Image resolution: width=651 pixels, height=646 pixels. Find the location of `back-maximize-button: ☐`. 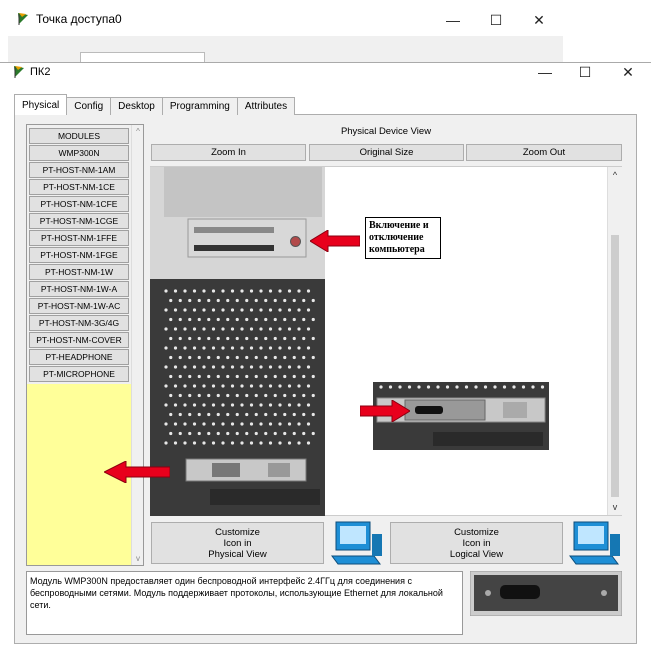

back-maximize-button: ☐ is located at coordinates (496, 20).